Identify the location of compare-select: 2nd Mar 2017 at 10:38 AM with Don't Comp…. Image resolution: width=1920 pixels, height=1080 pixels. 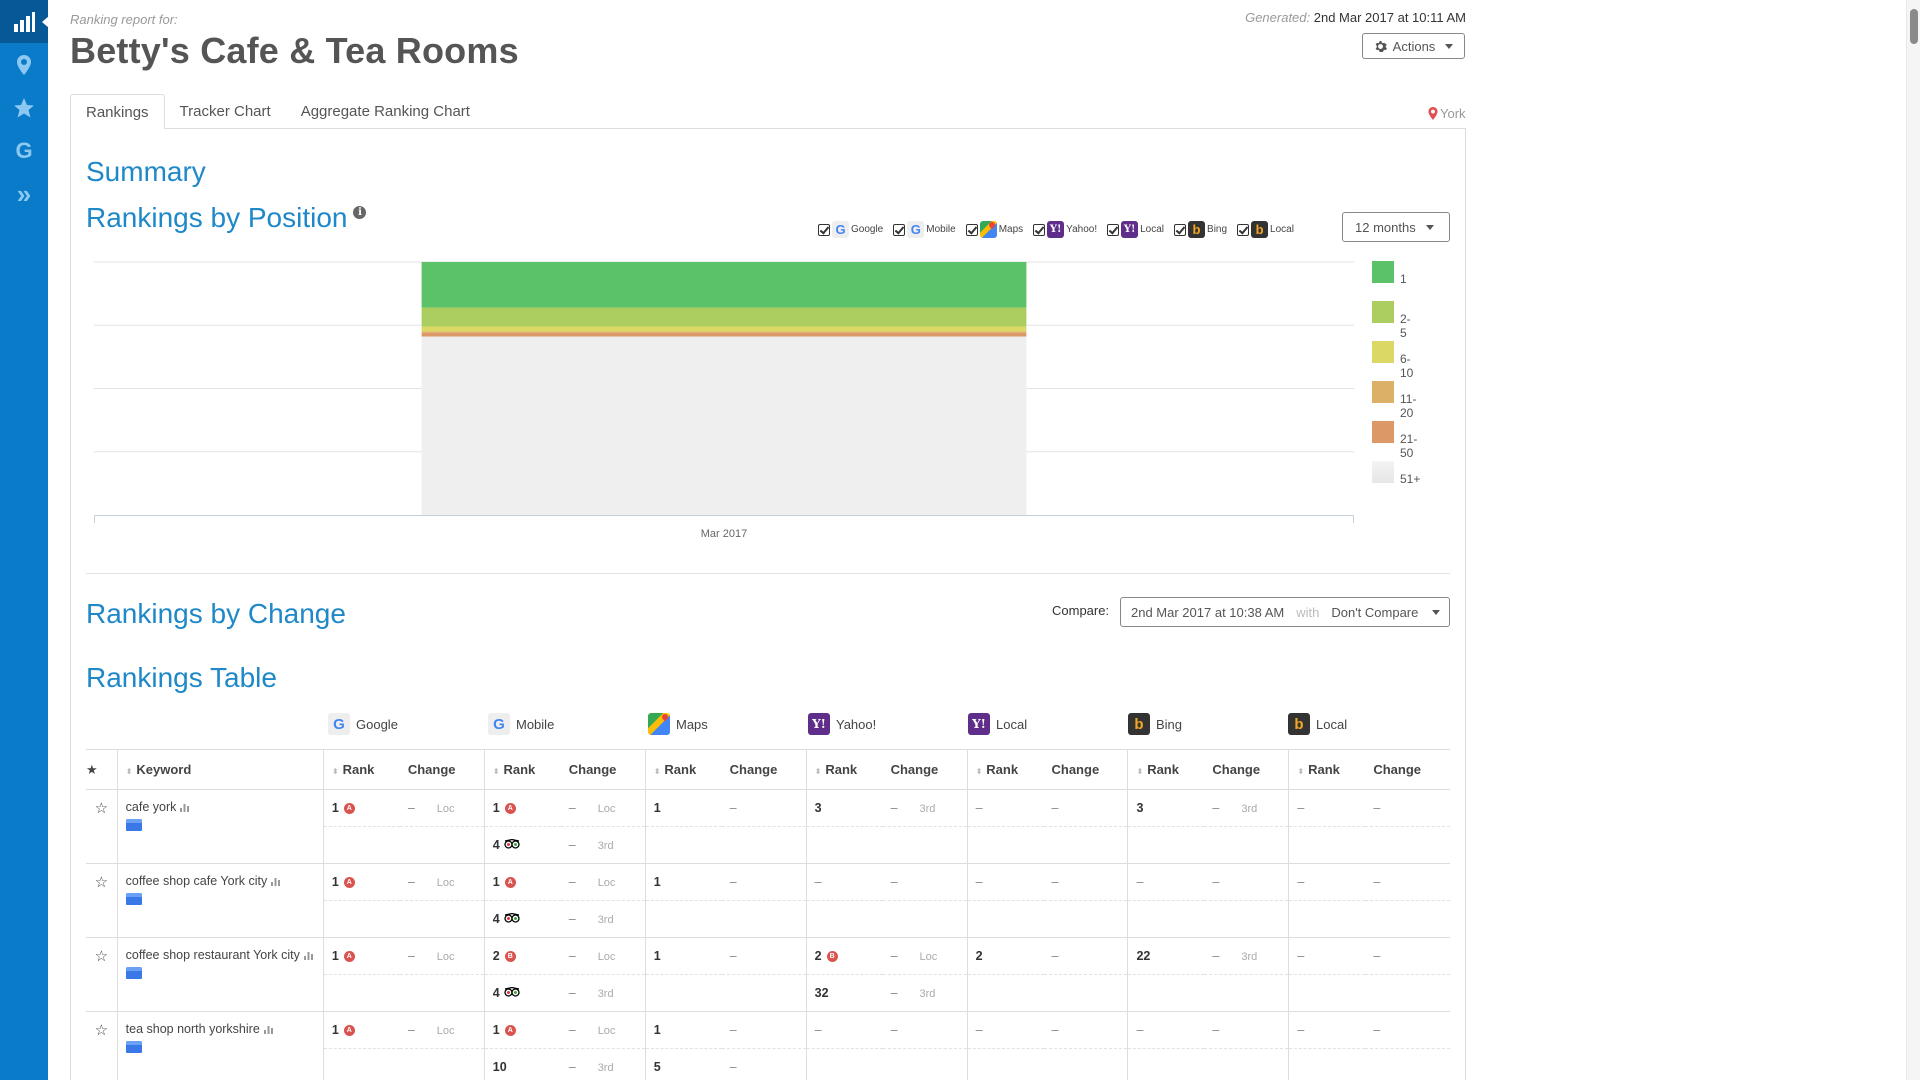
(1285, 612).